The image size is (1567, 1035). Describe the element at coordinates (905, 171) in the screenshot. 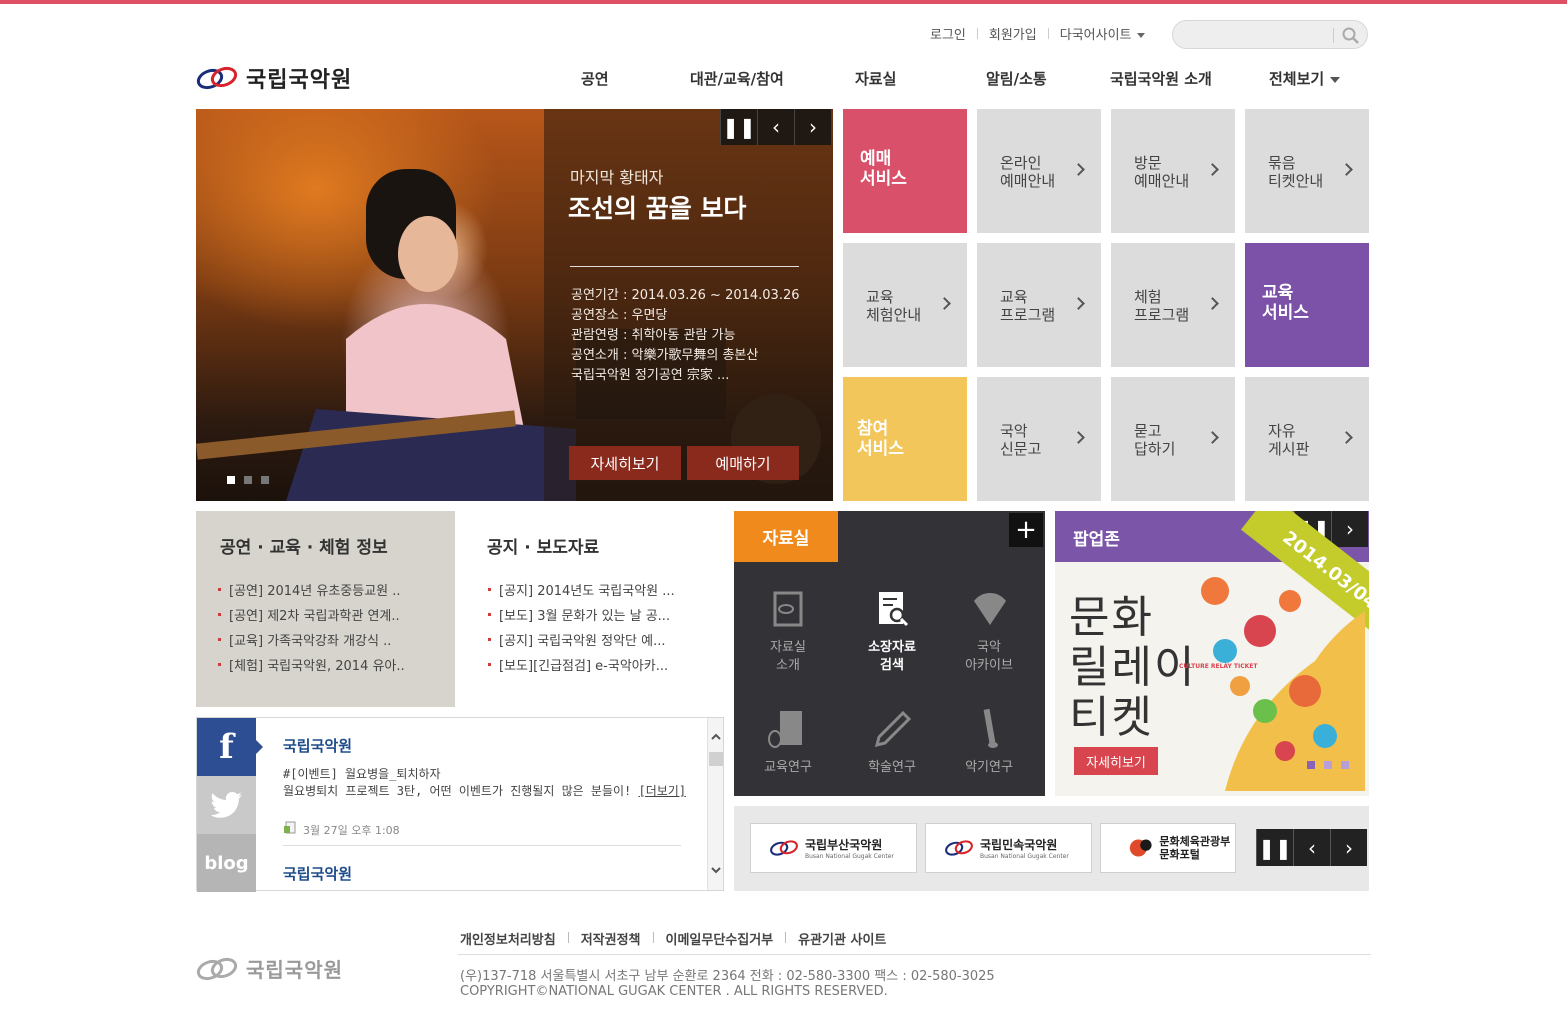

I see `tile-ticket-service: 예매 서비스` at that location.